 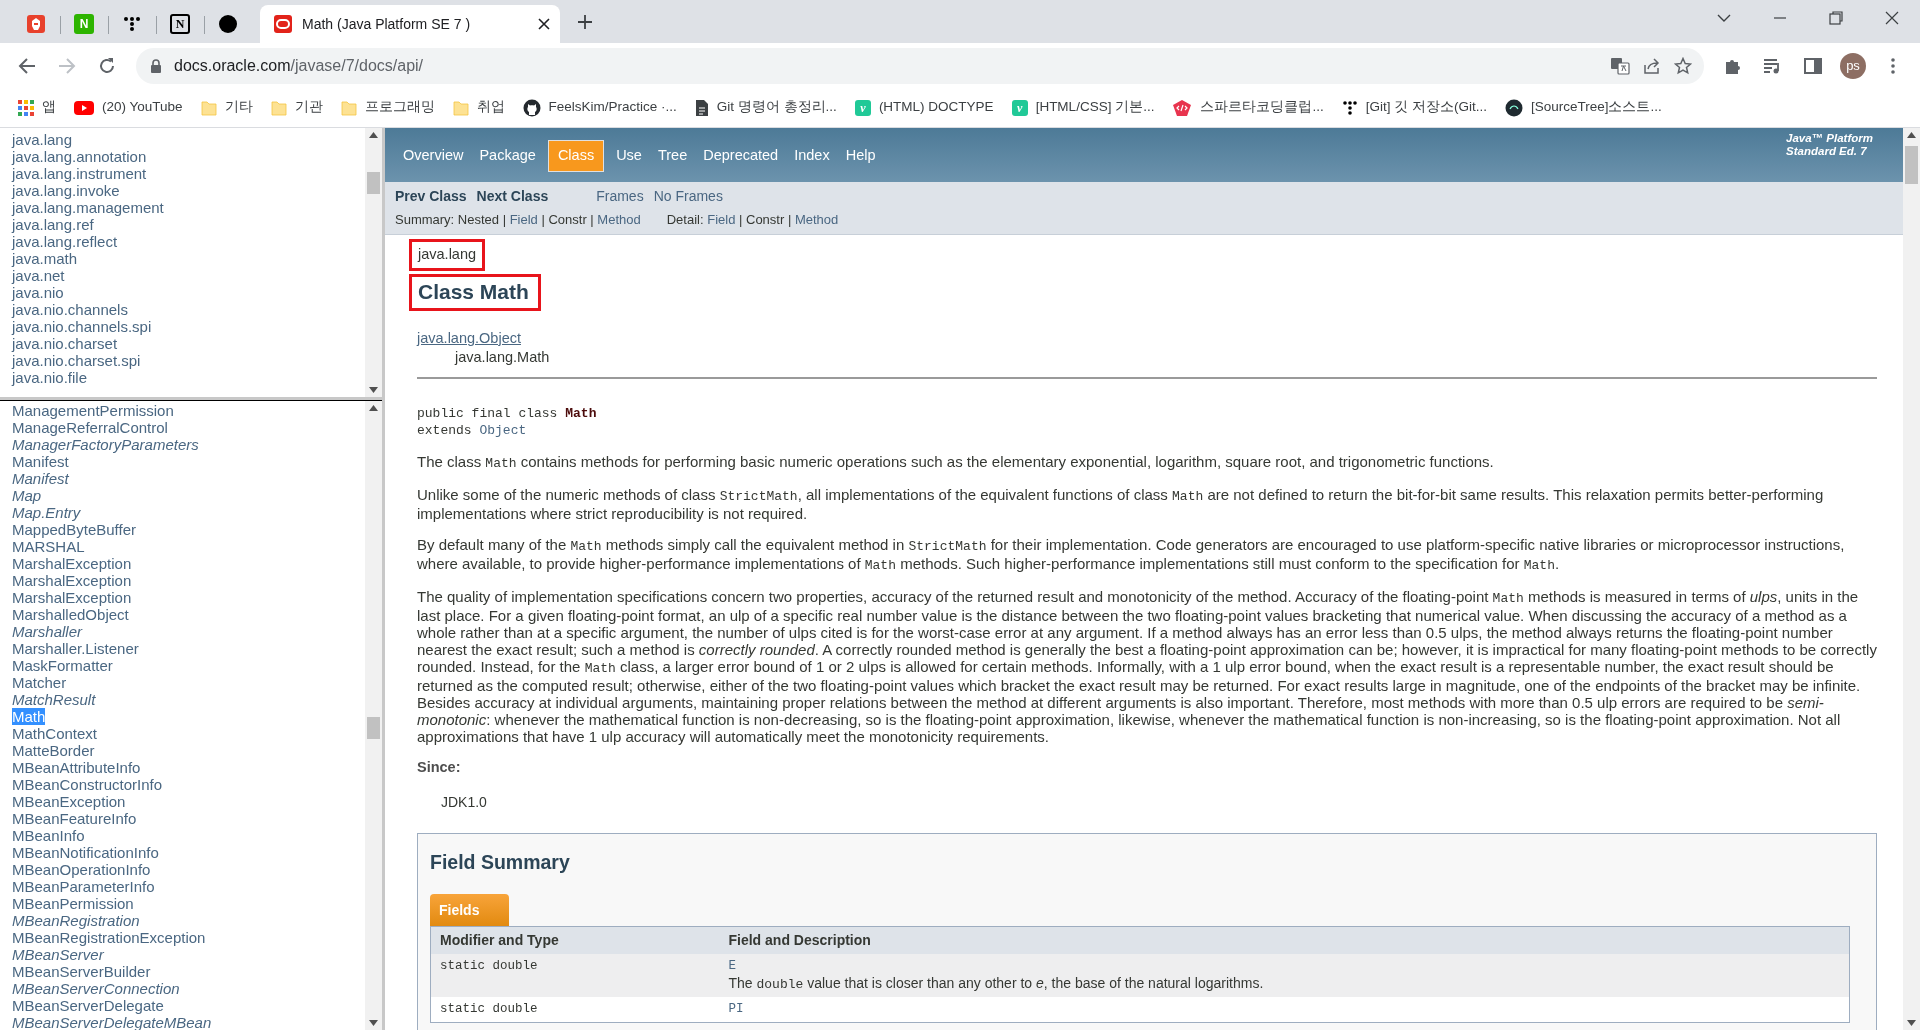 What do you see at coordinates (1683, 65) in the screenshot?
I see `star-icon` at bounding box center [1683, 65].